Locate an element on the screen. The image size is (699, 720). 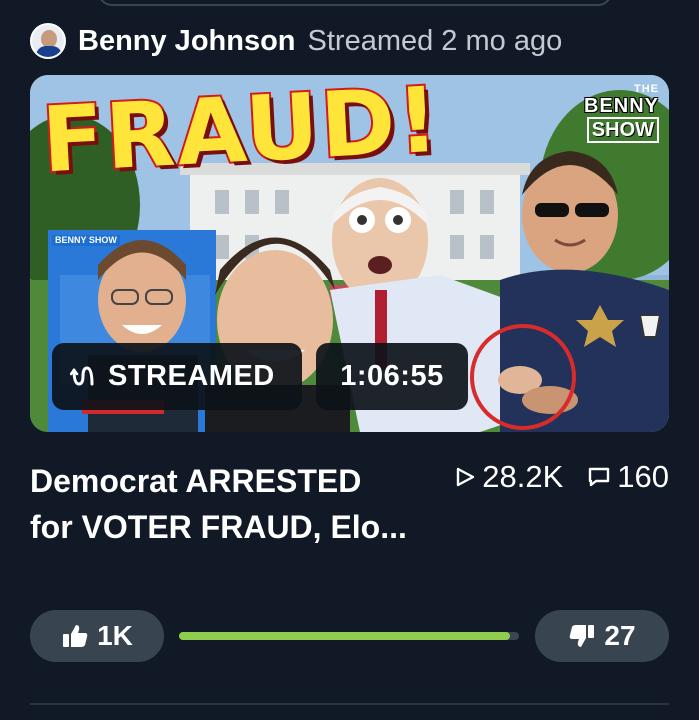
channel-avatar is located at coordinates (48, 41).